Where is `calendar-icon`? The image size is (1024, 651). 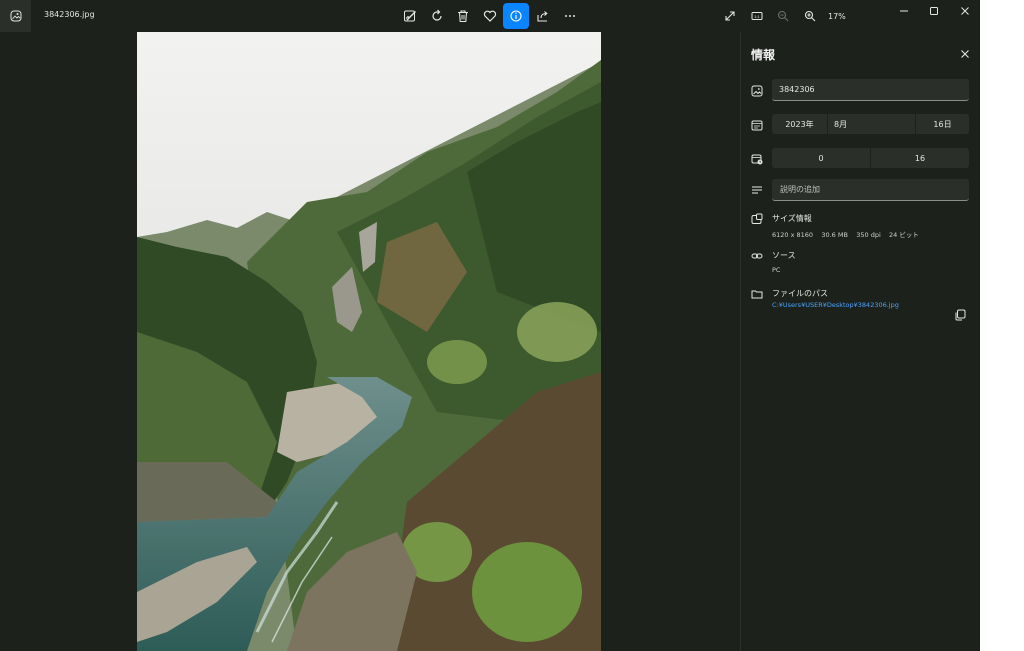 calendar-icon is located at coordinates (757, 125).